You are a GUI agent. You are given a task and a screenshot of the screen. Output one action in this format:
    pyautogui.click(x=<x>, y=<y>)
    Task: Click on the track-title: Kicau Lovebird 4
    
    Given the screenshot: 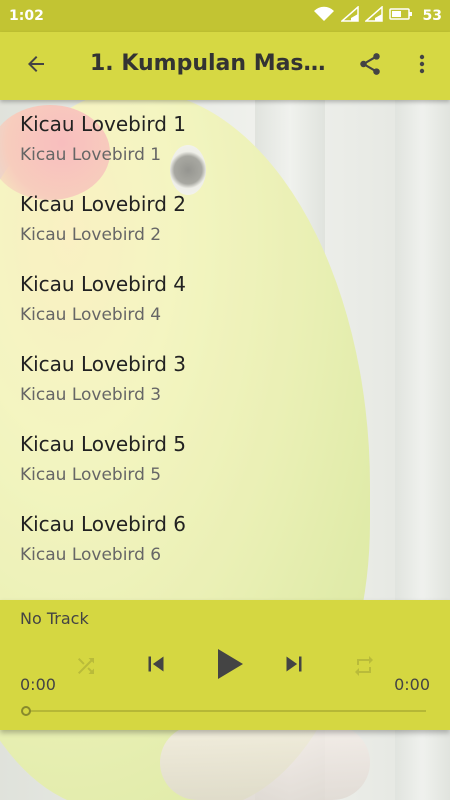 What is the action you would take?
    pyautogui.click(x=103, y=284)
    